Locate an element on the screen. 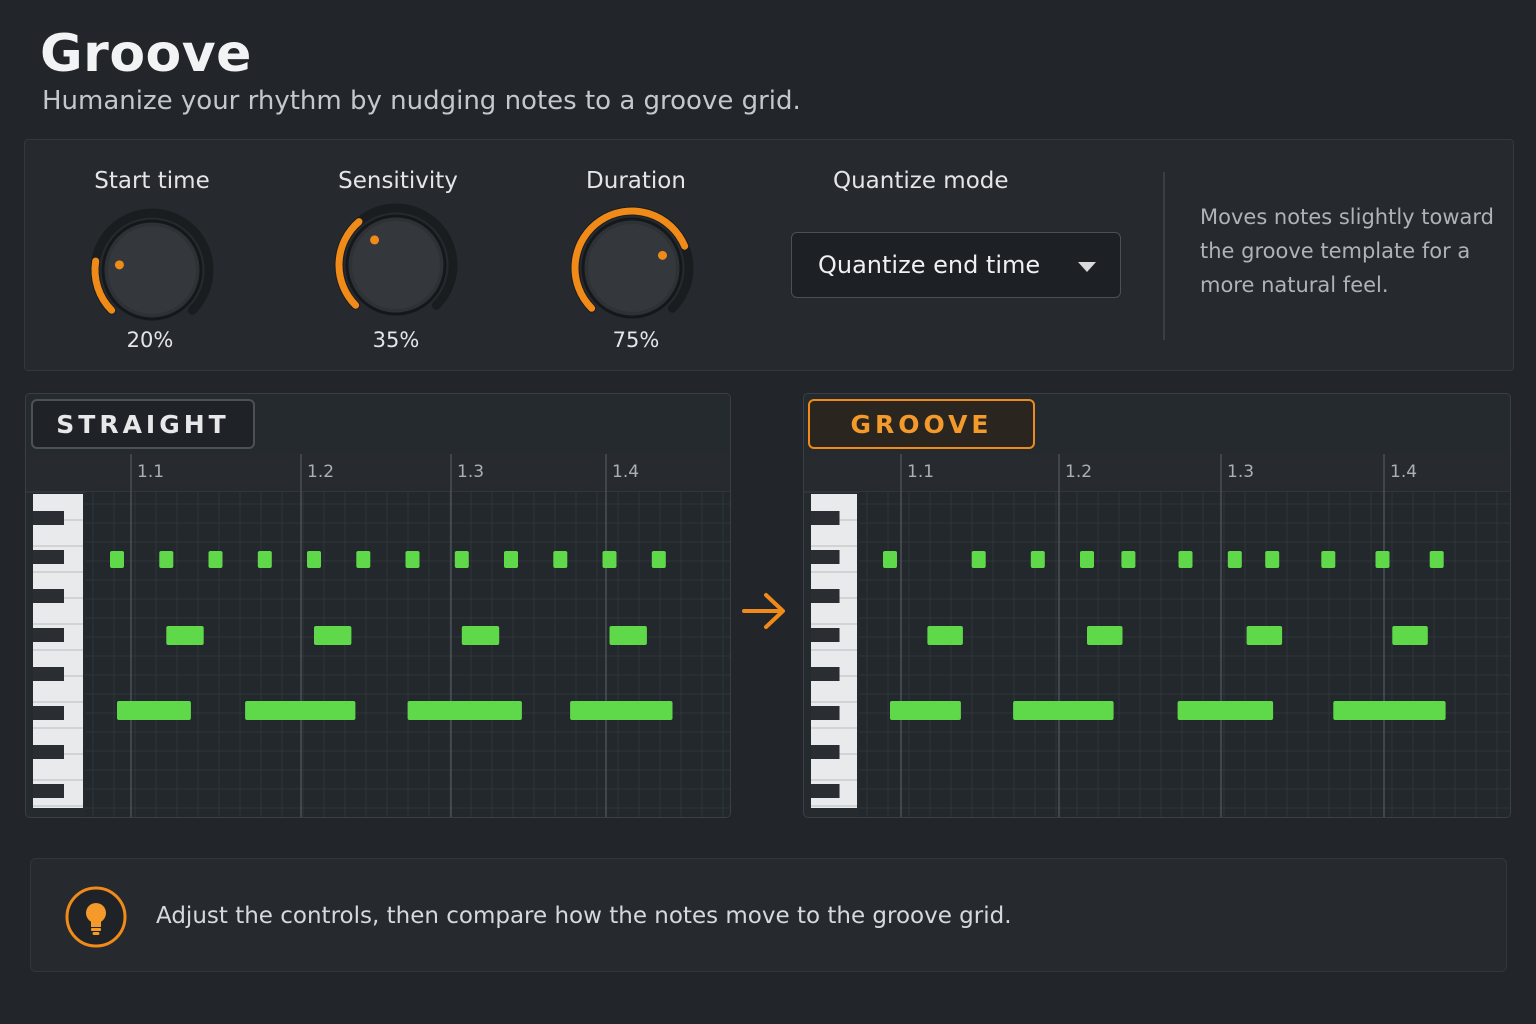  start-time-label: Start time is located at coordinates (152, 181).